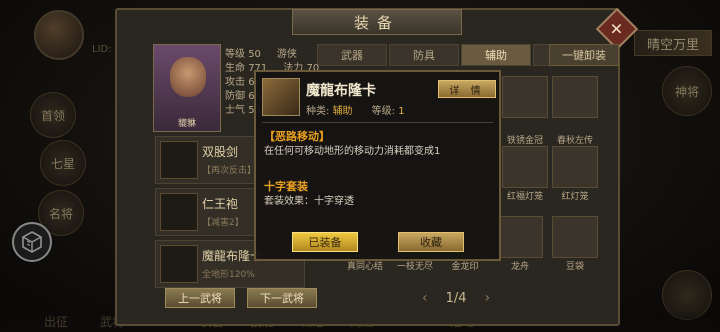  What do you see at coordinates (282, 298) in the screenshot?
I see `next-general-button: 下一武将` at bounding box center [282, 298].